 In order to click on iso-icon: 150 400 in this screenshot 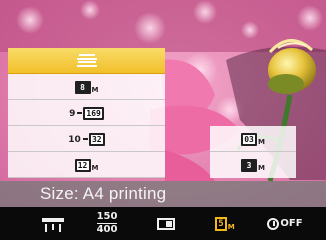, I will do `click(107, 223)`.